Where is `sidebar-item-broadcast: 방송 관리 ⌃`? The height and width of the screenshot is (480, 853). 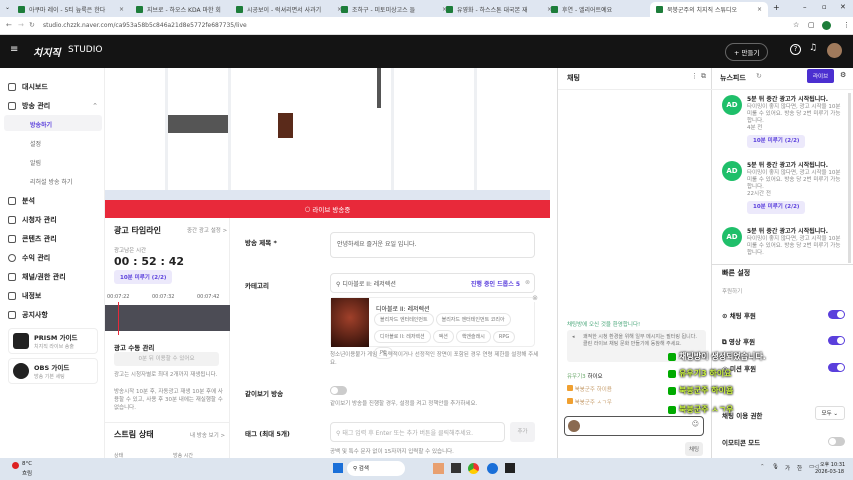 sidebar-item-broadcast: 방송 관리 ⌃ is located at coordinates (53, 106).